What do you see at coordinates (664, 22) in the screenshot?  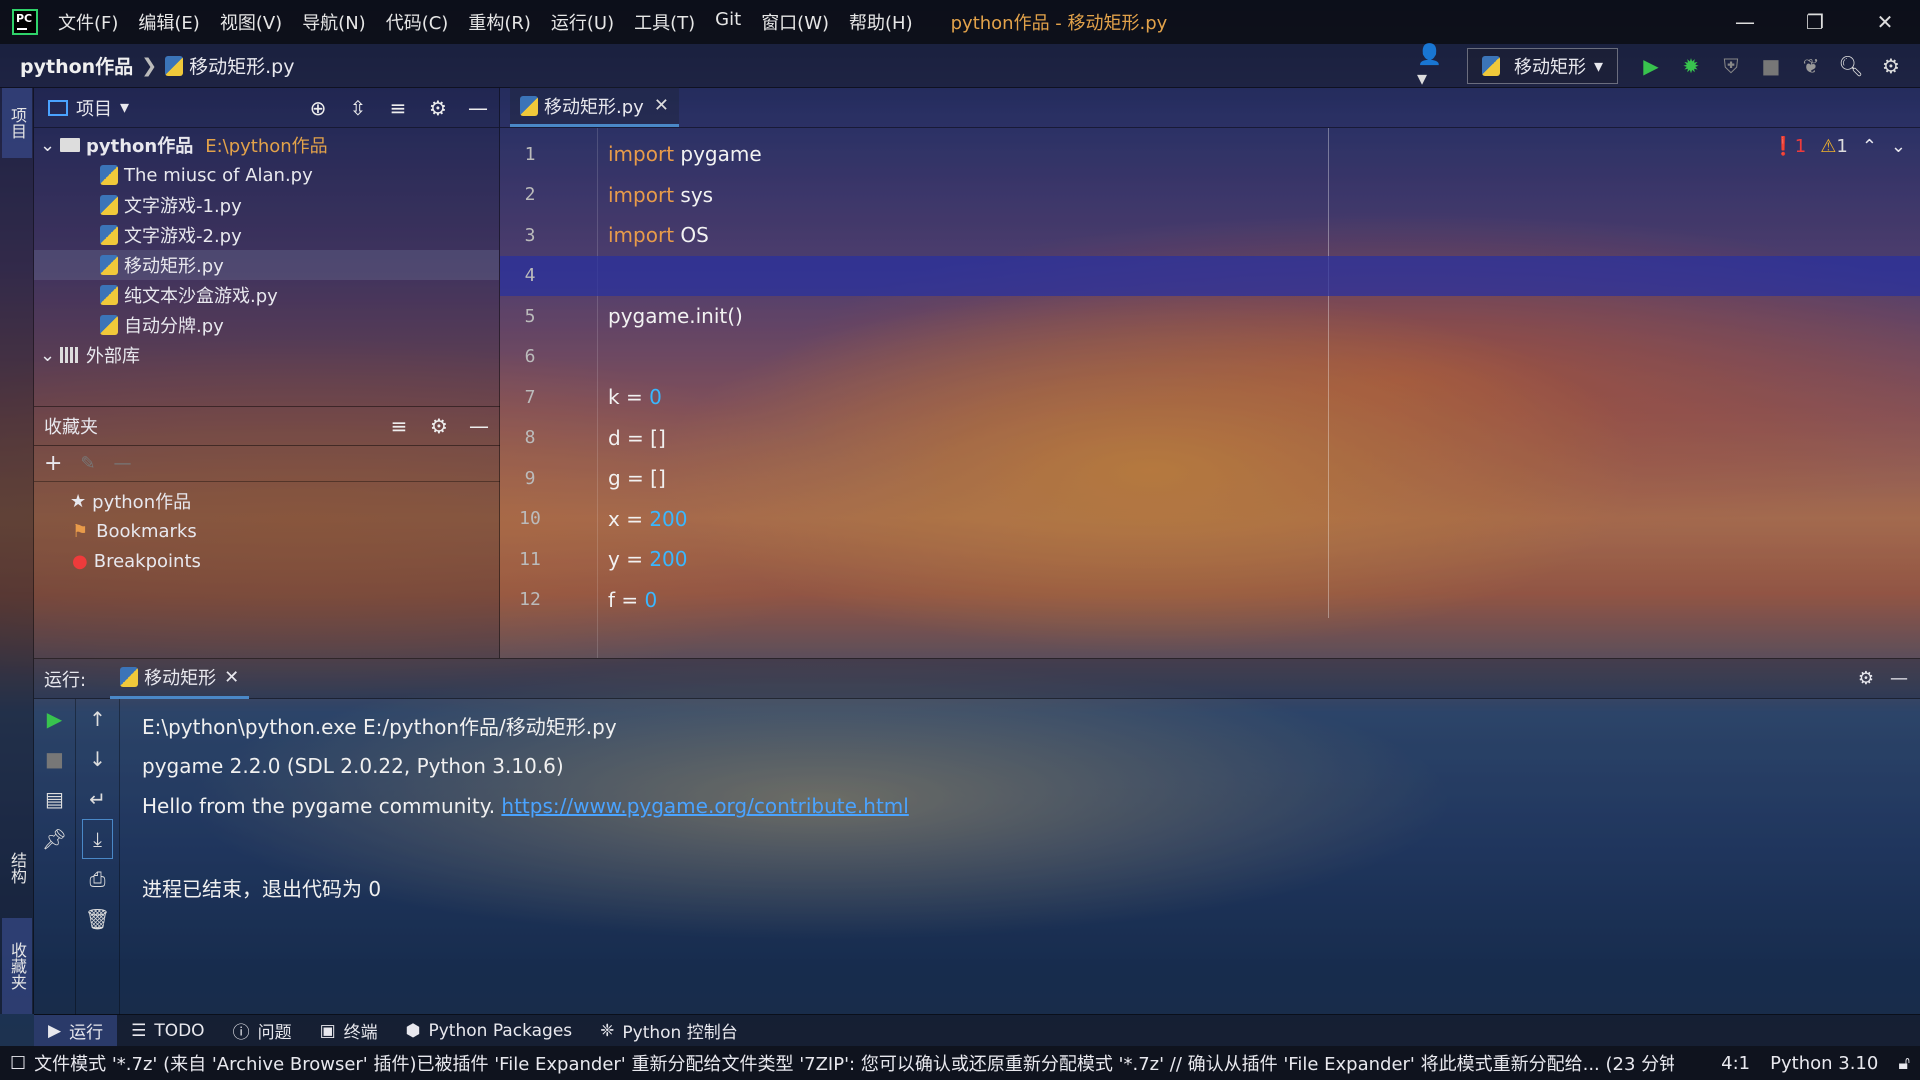 I see `menu-tools: 工具(T)` at bounding box center [664, 22].